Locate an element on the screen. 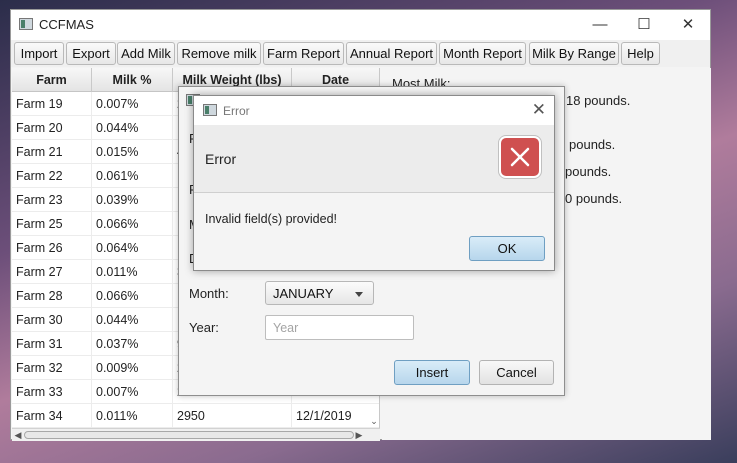  add-milk-button: Add Milk is located at coordinates (146, 53).